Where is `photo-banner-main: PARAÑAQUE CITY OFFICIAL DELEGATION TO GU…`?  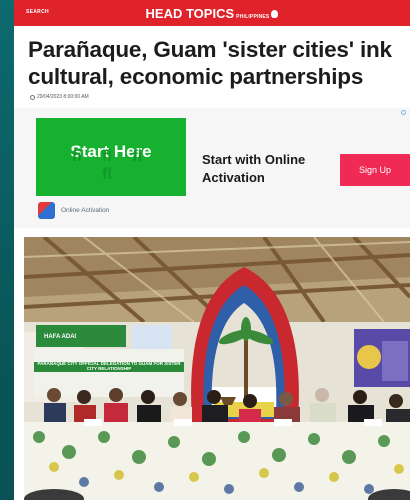 photo-banner-main: PARAÑAQUE CITY OFFICIAL DELEGATION TO GU… is located at coordinates (109, 366).